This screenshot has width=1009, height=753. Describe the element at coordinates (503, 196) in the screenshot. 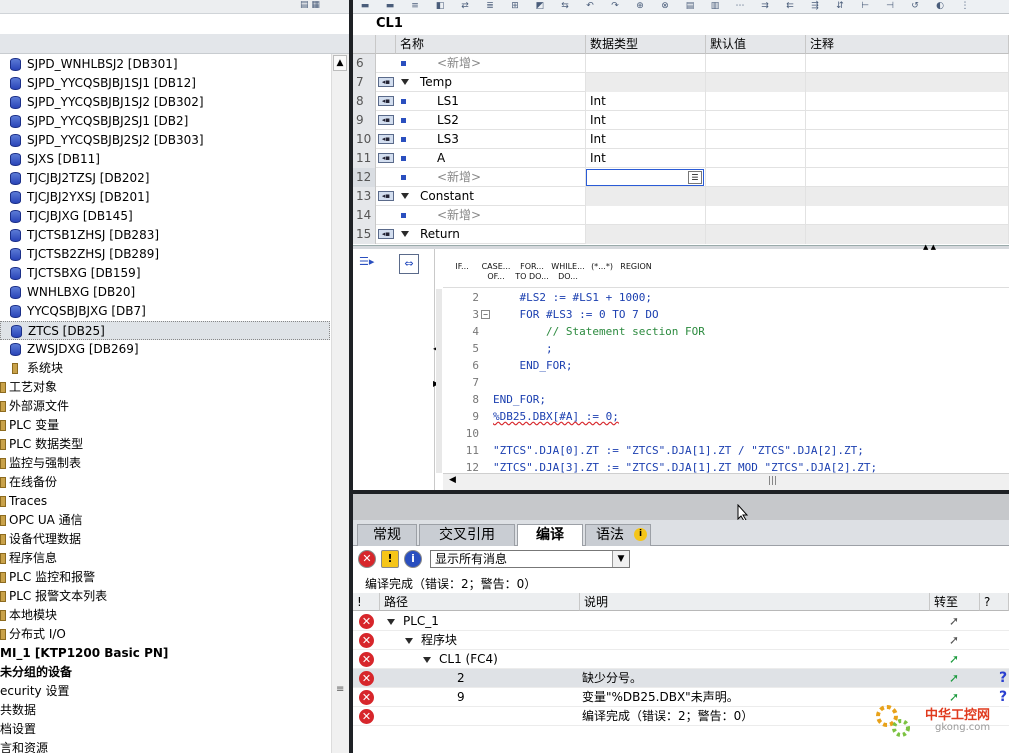

I see `interface-name-cell: Constant` at that location.